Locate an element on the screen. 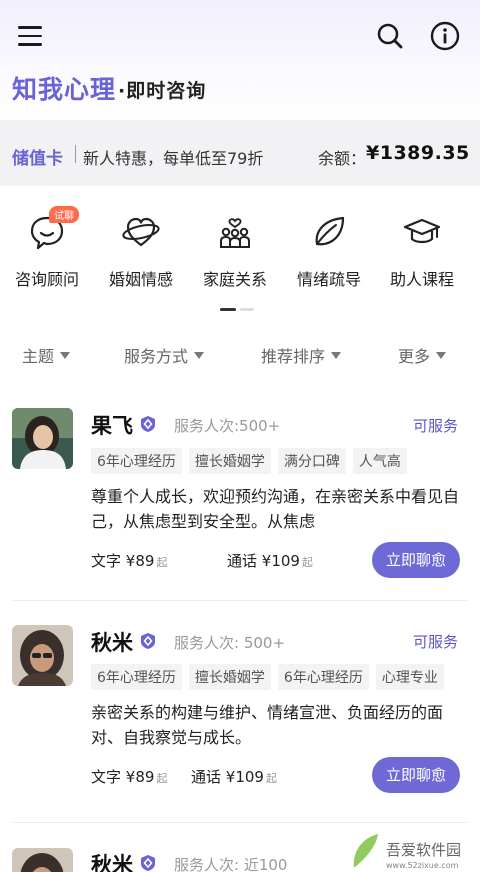 This screenshot has height=872, width=480. leaf-icon is located at coordinates (330, 231).